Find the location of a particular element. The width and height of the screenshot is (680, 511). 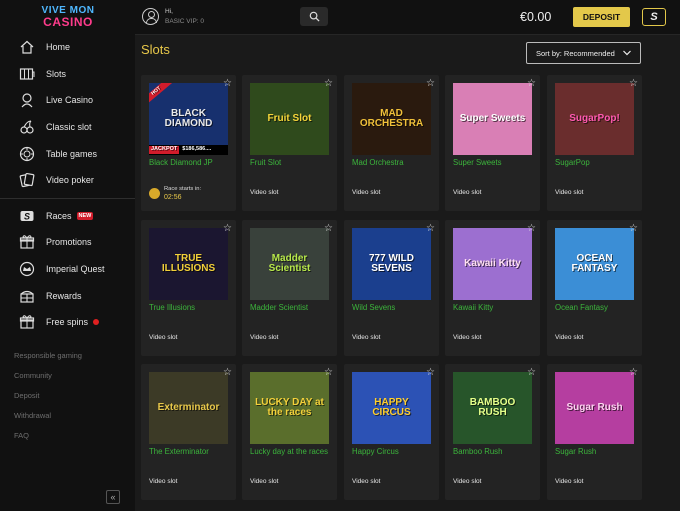

game-name: The Exterminator is located at coordinates (189, 452).